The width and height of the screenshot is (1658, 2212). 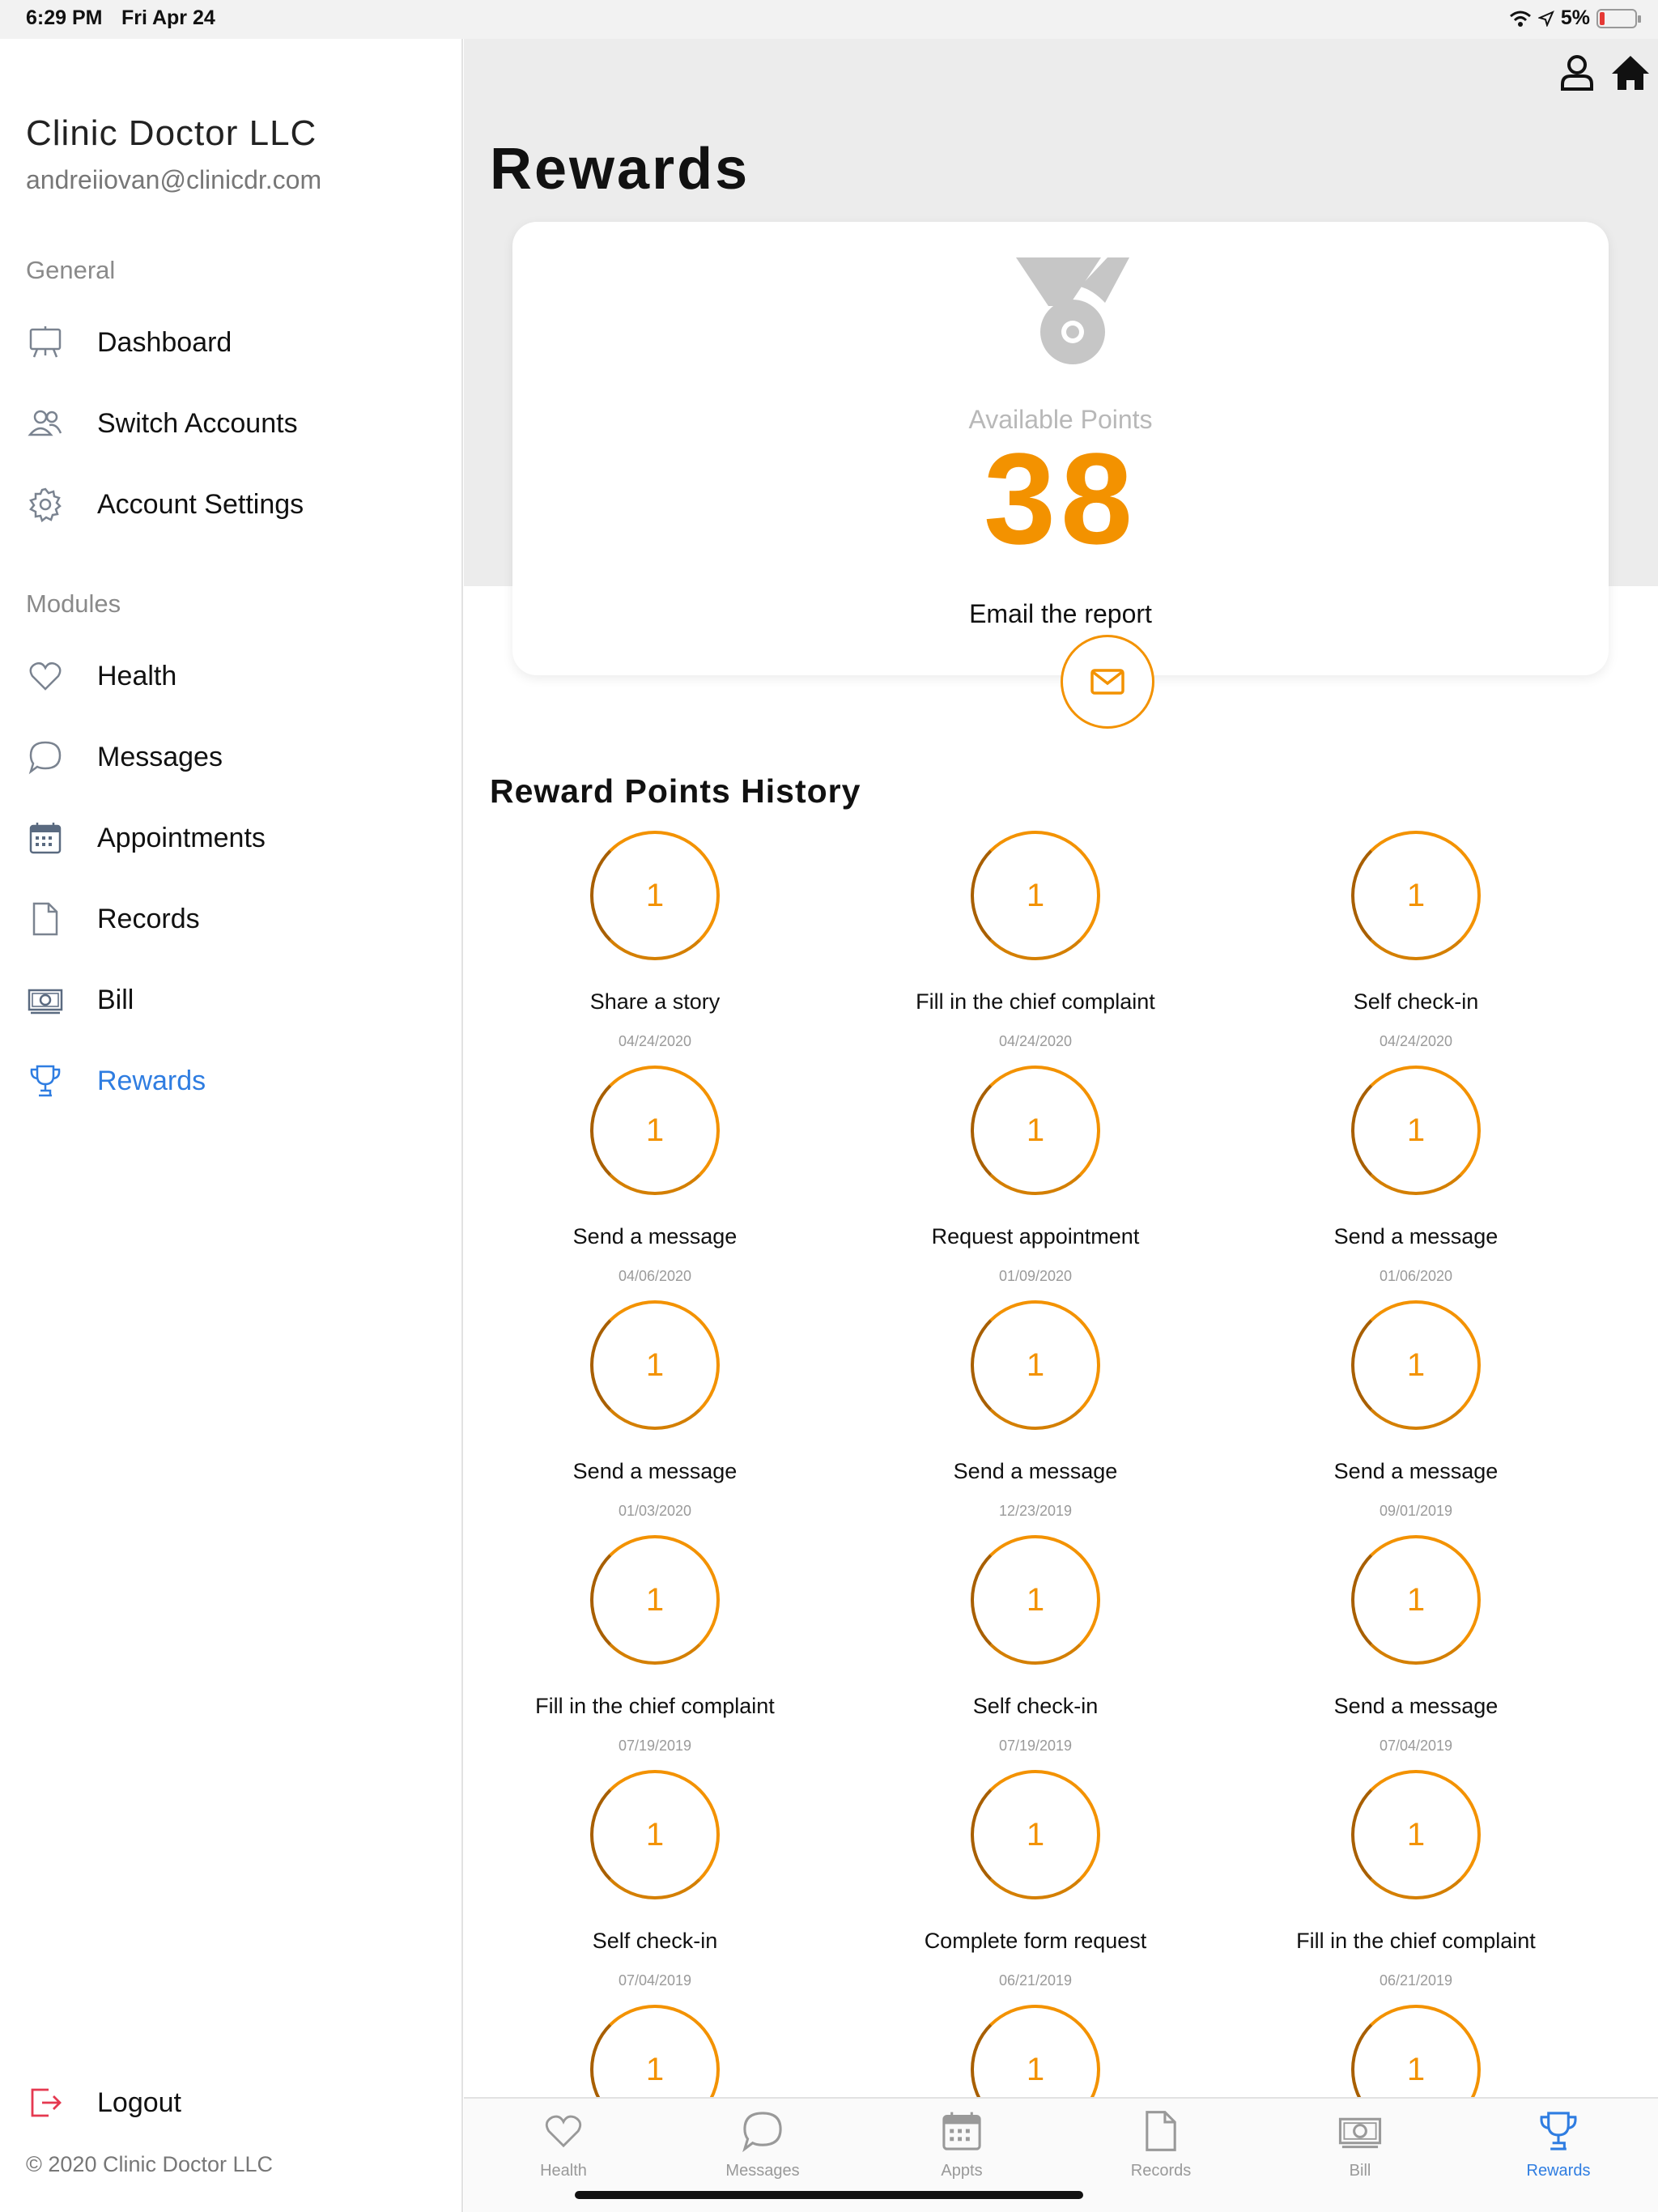 What do you see at coordinates (1618, 18) in the screenshot?
I see `battery-icon` at bounding box center [1618, 18].